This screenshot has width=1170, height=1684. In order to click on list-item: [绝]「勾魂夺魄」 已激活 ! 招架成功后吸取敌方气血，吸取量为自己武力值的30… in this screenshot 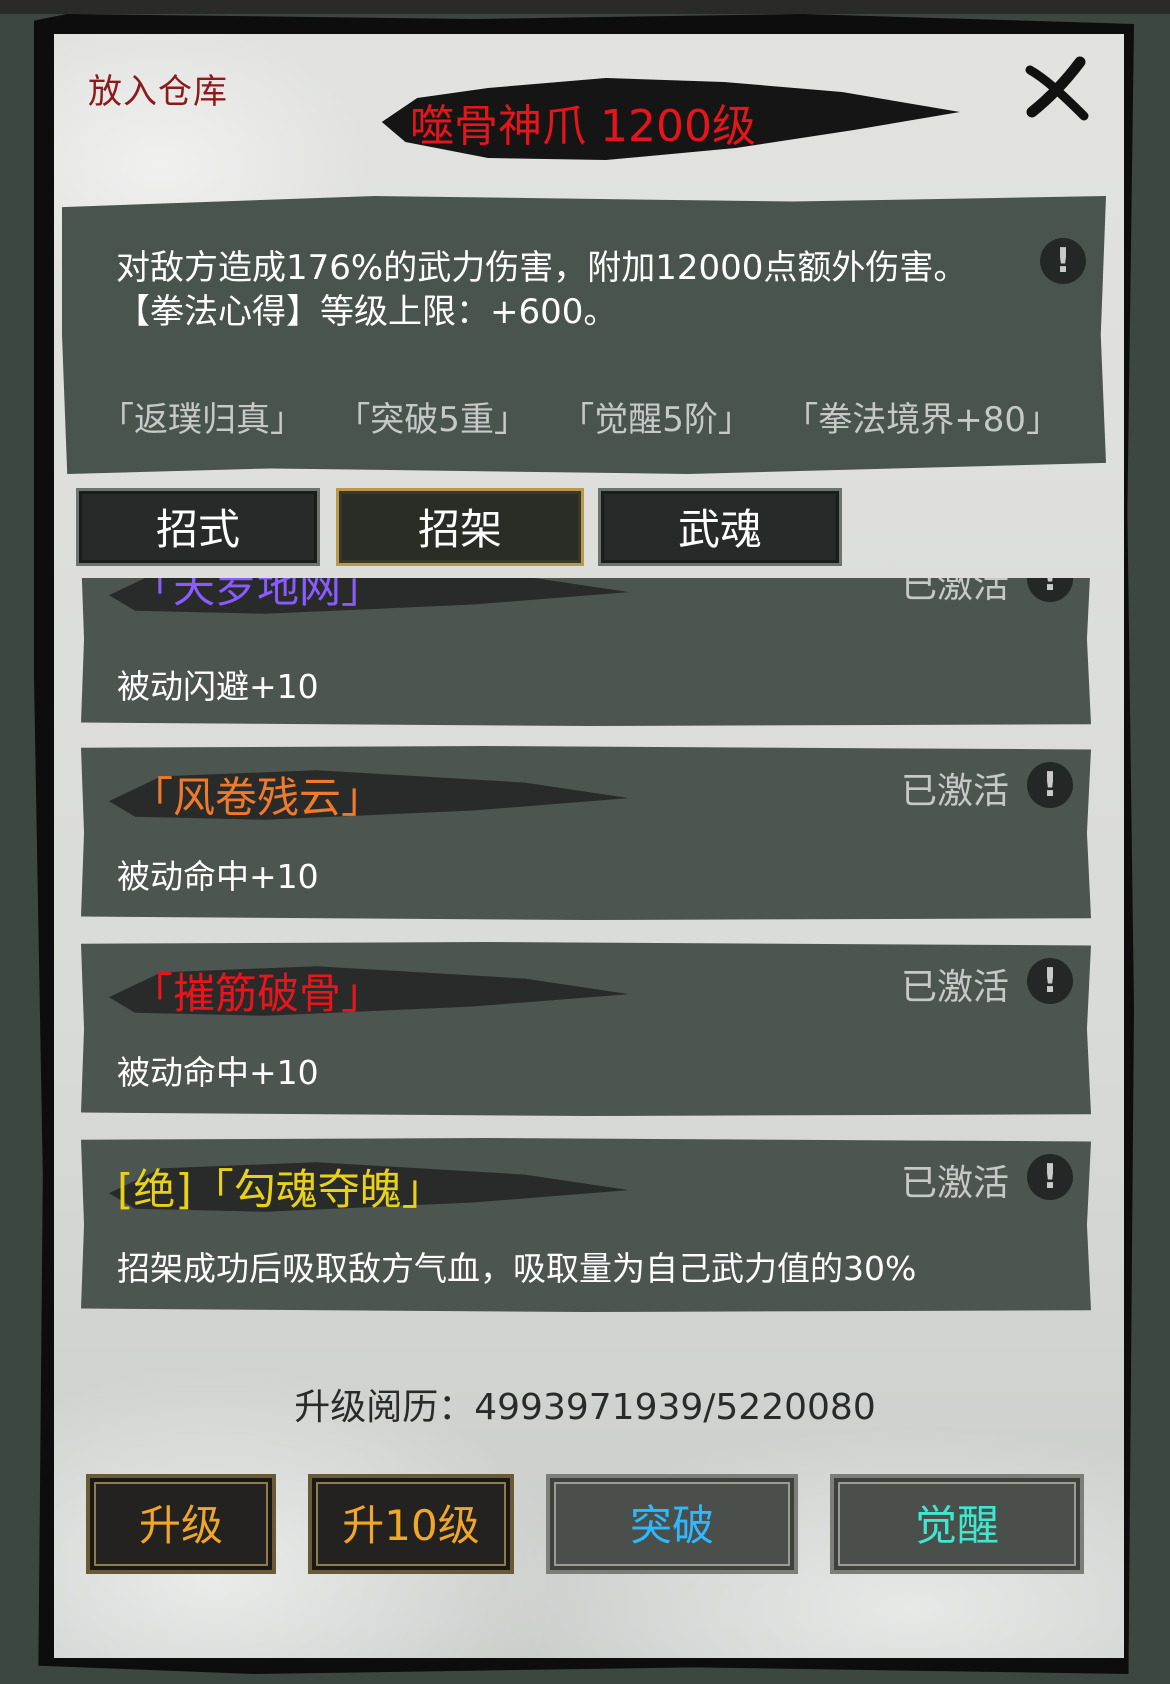, I will do `click(586, 1225)`.